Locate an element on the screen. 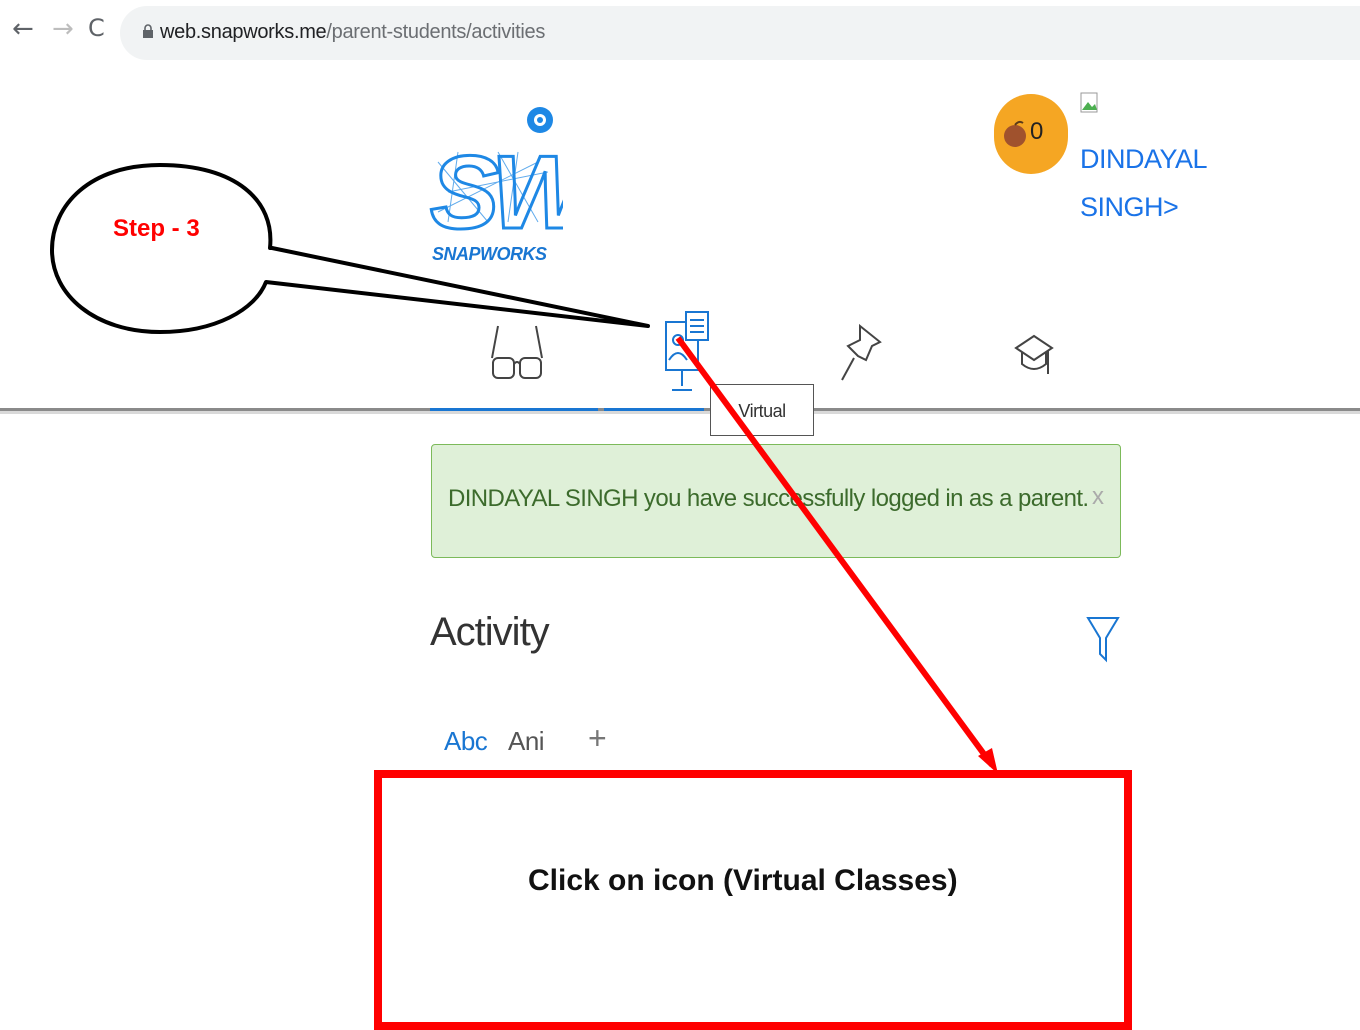 Image resolution: width=1360 pixels, height=1030 pixels. virtual-classes-icon is located at coordinates (688, 353).